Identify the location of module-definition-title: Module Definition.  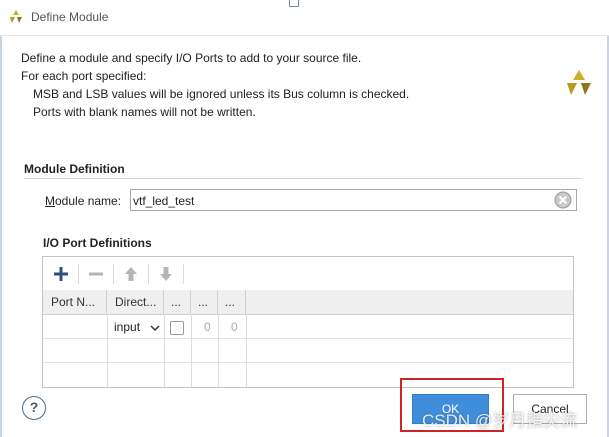
(74, 169).